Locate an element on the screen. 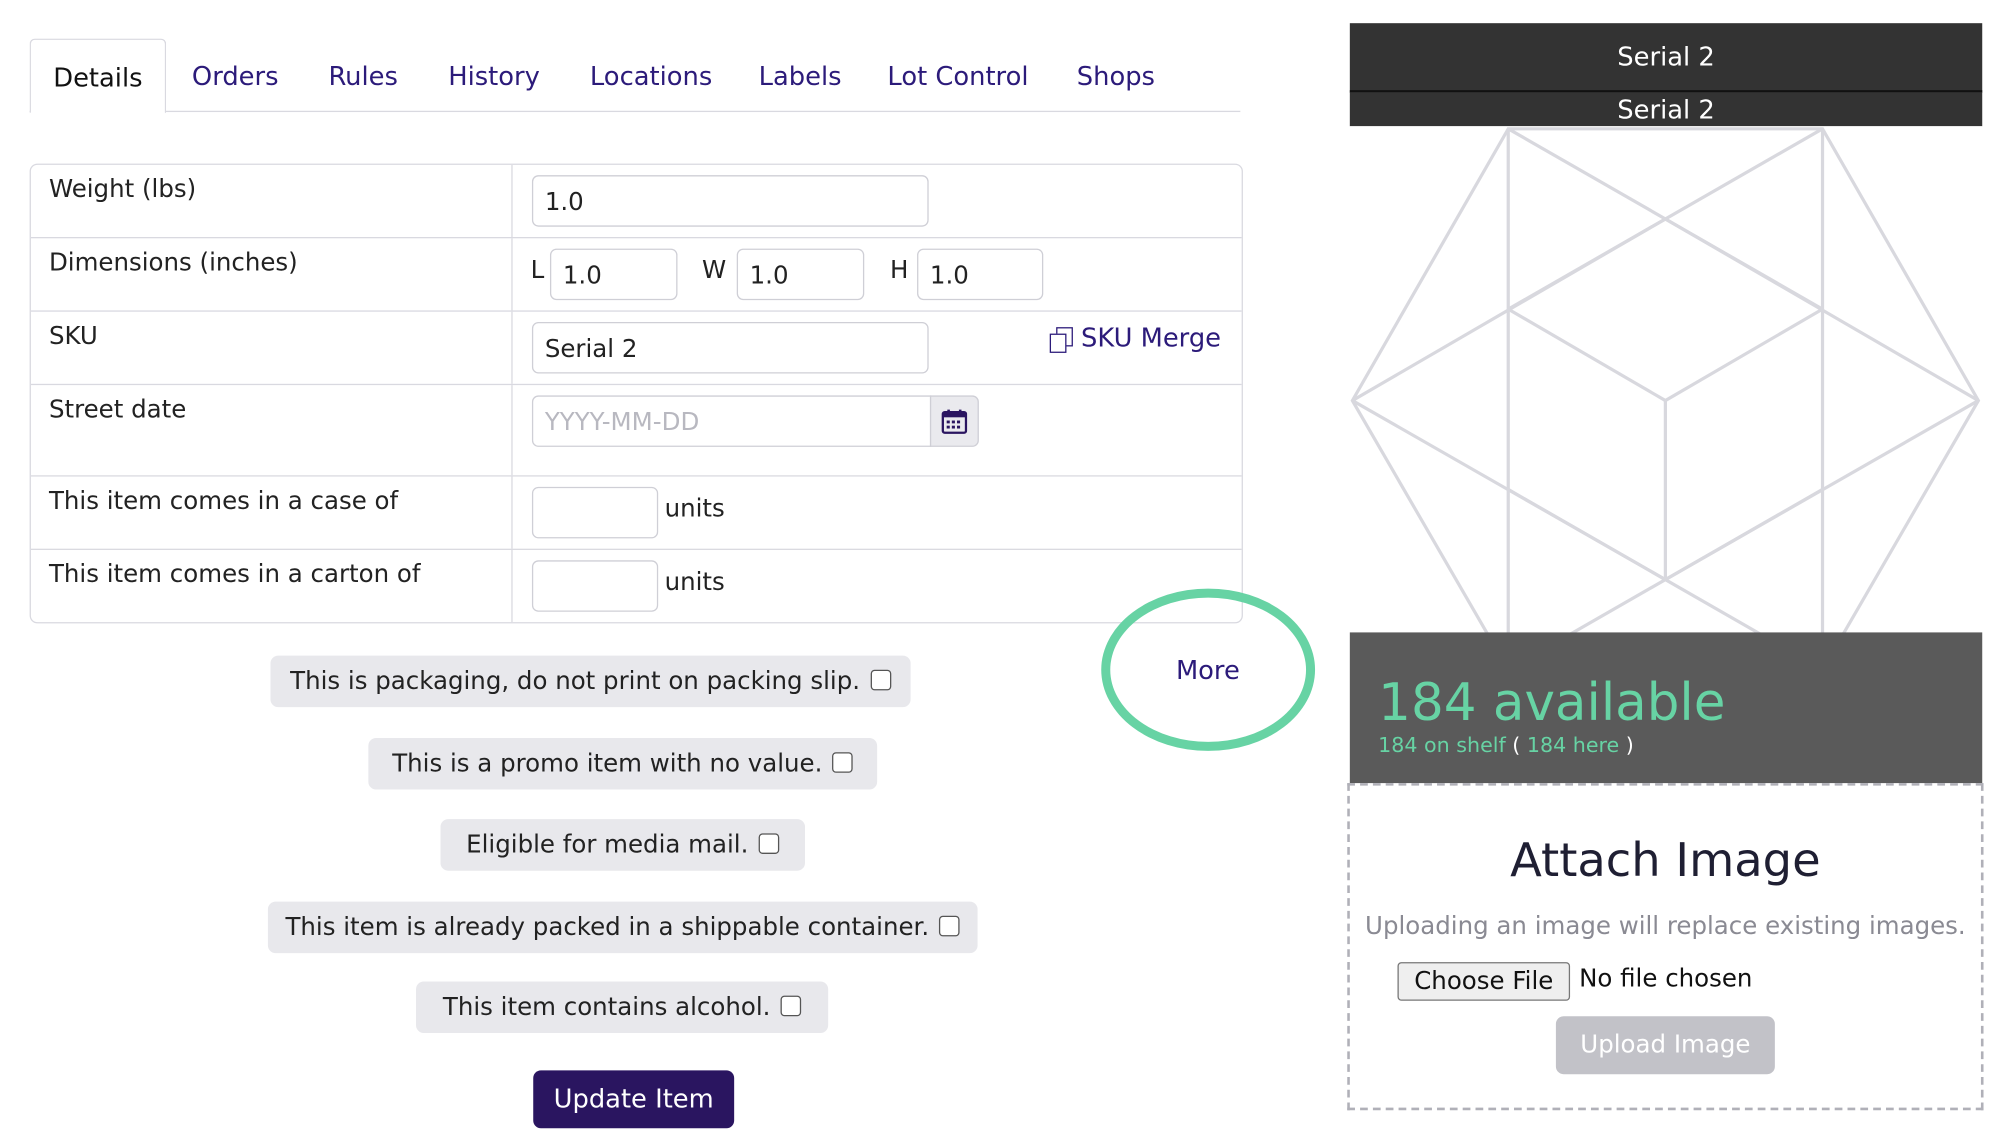  case-row: This item comes in a case of units is located at coordinates (636, 512).